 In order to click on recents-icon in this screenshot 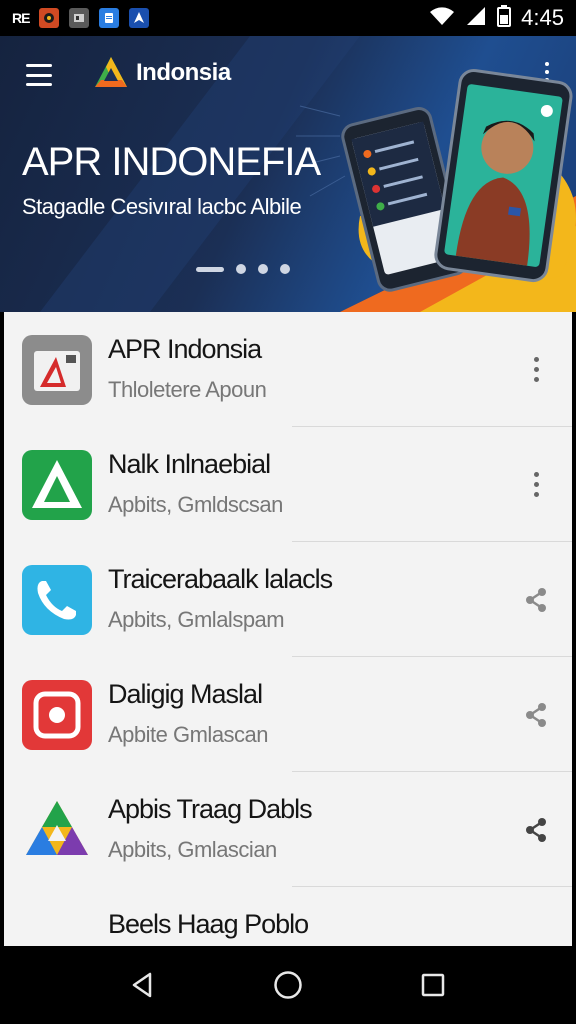, I will do `click(433, 985)`.